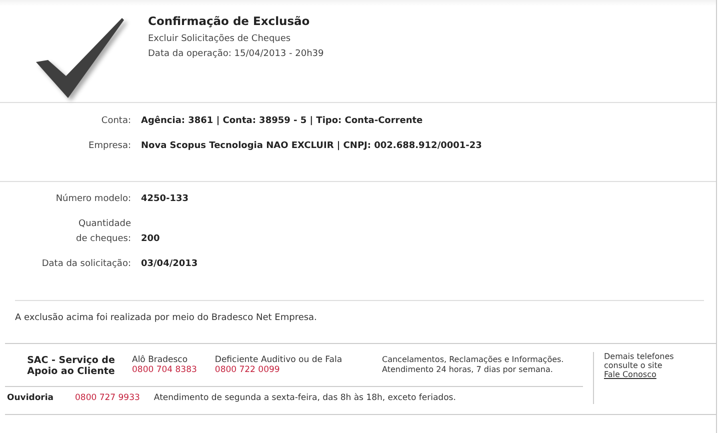 The image size is (721, 433). Describe the element at coordinates (103, 232) in the screenshot. I see `field-label: Quantidade de cheques:` at that location.